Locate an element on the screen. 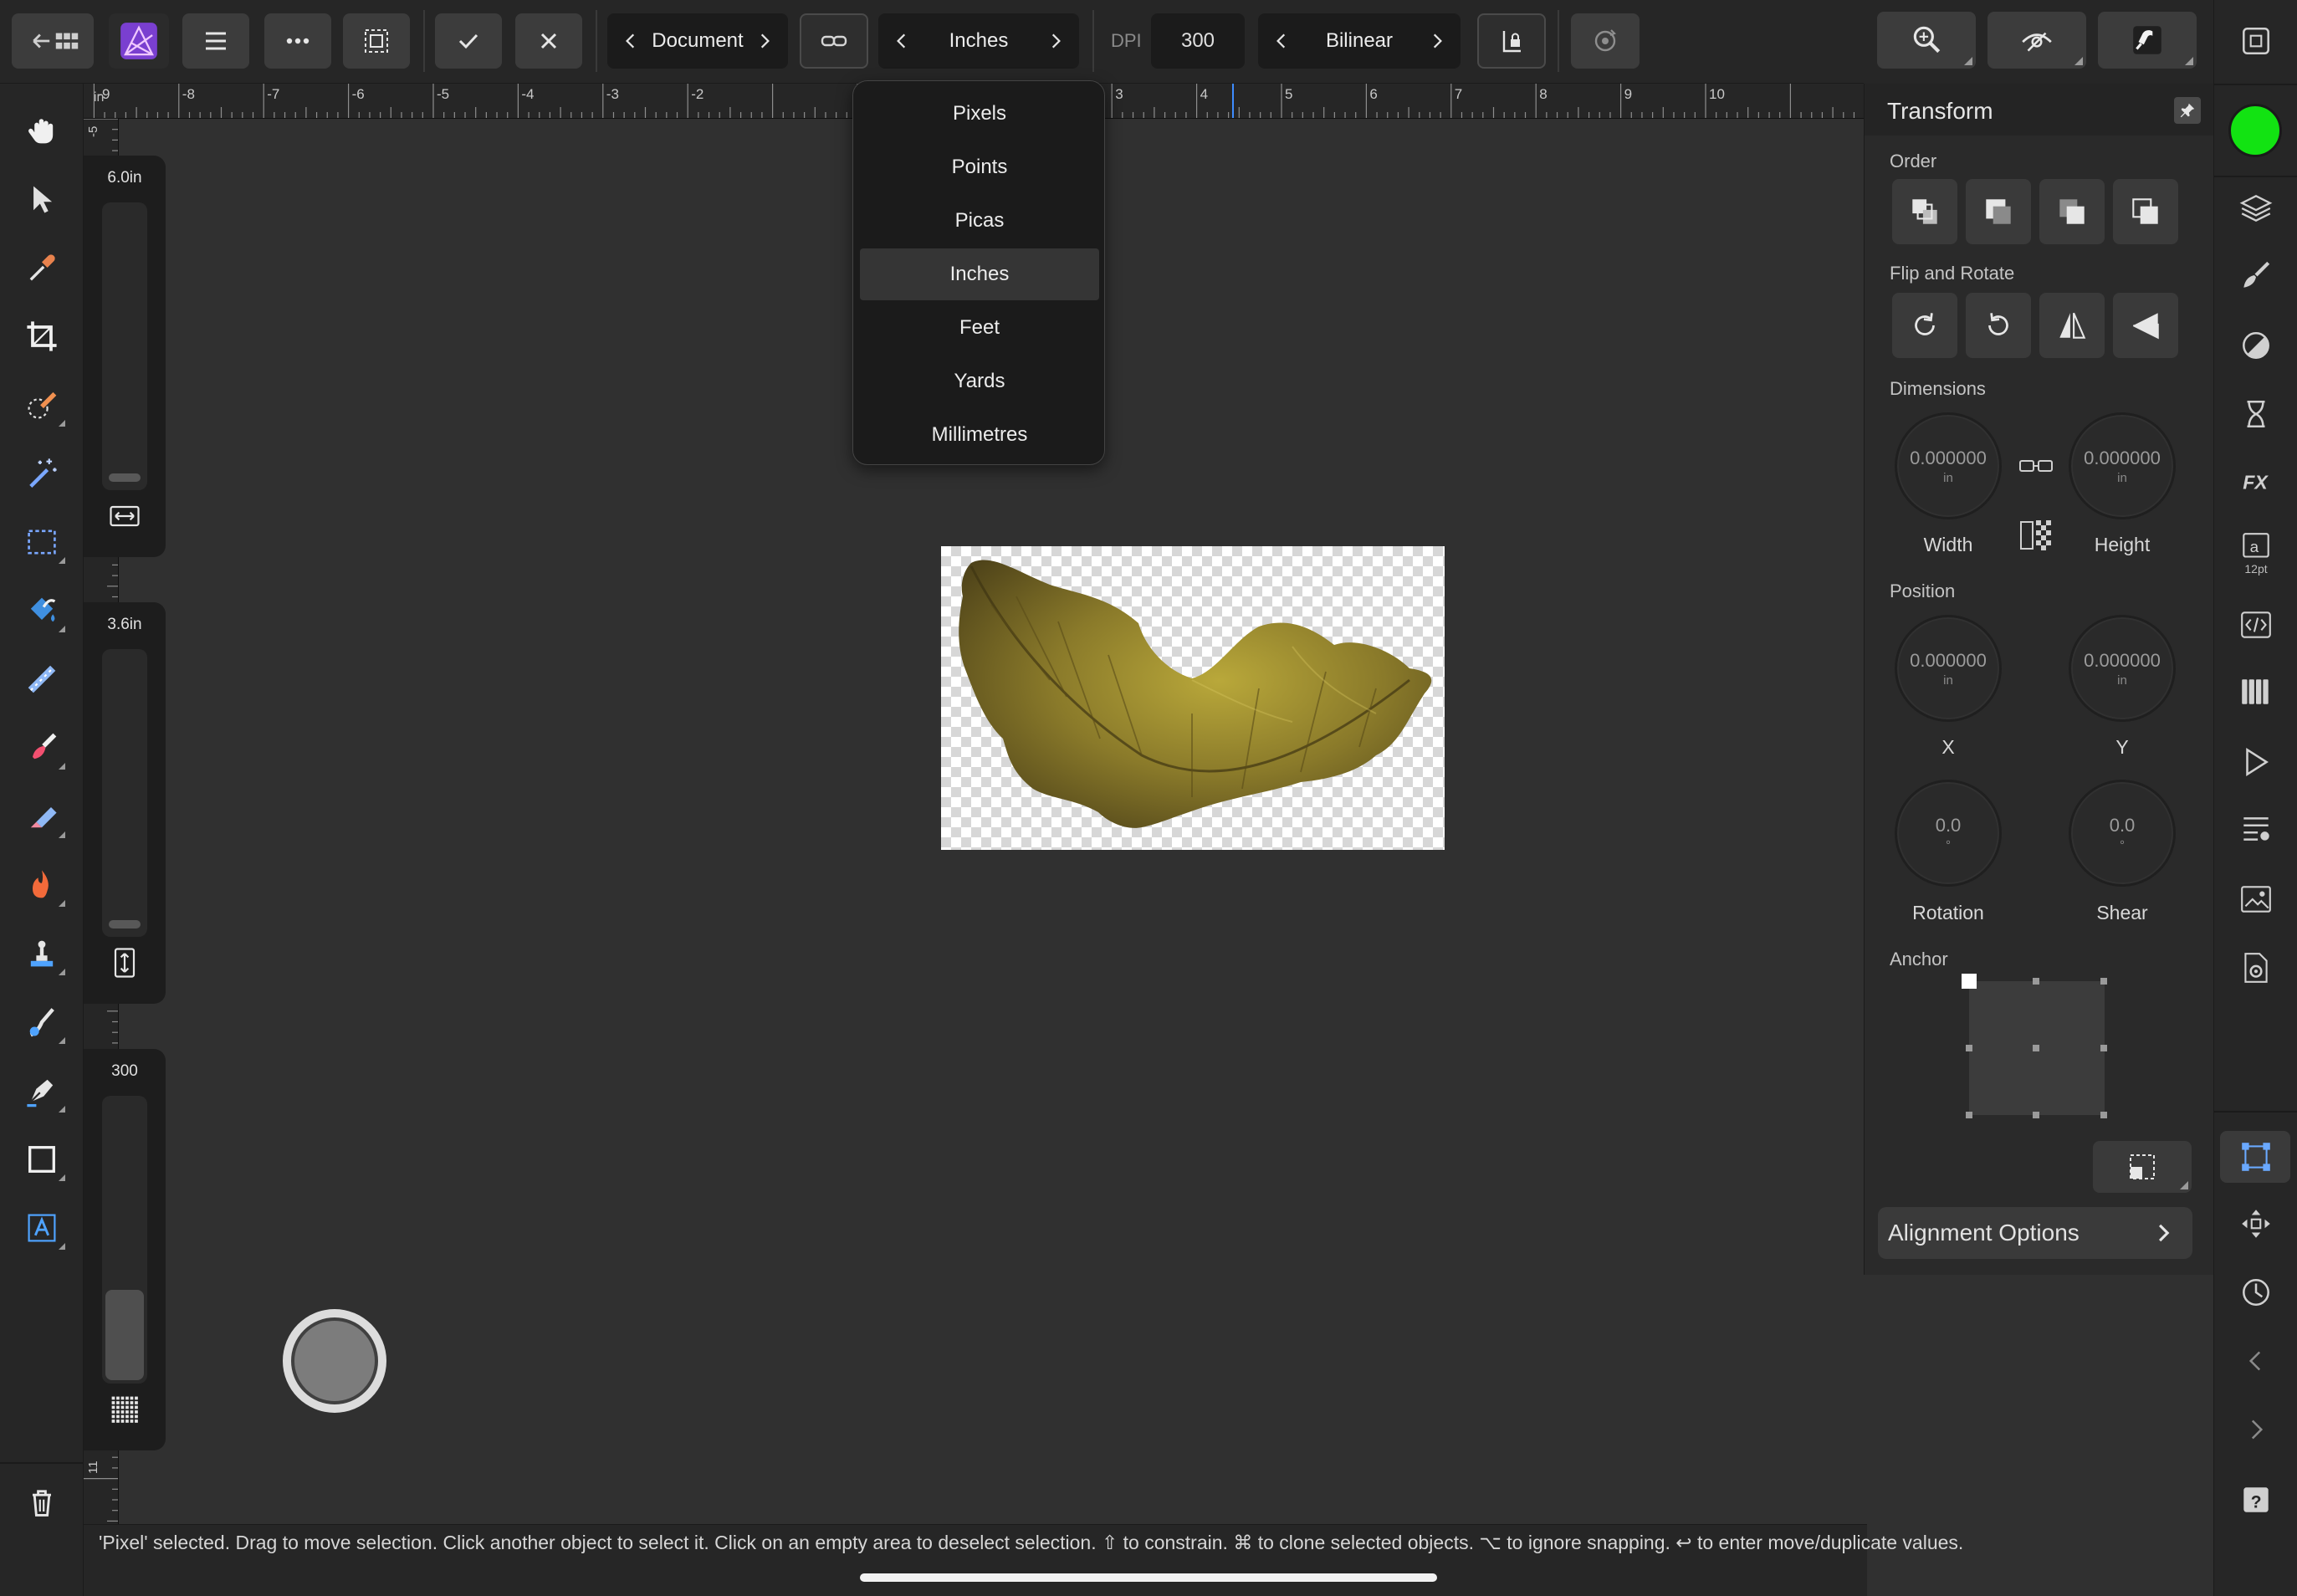 The height and width of the screenshot is (1596, 2297). dpi-slider is located at coordinates (124, 1240).